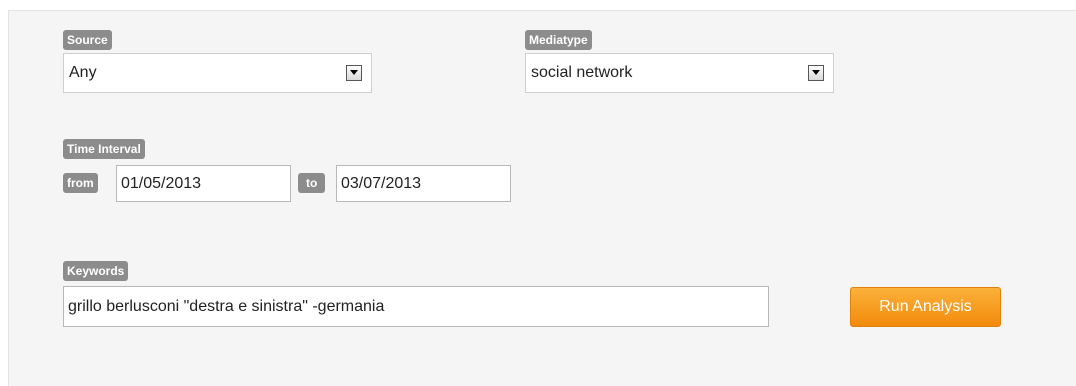 This screenshot has width=1076, height=386. What do you see at coordinates (104, 149) in the screenshot?
I see `time-interval-label: Time Interval` at bounding box center [104, 149].